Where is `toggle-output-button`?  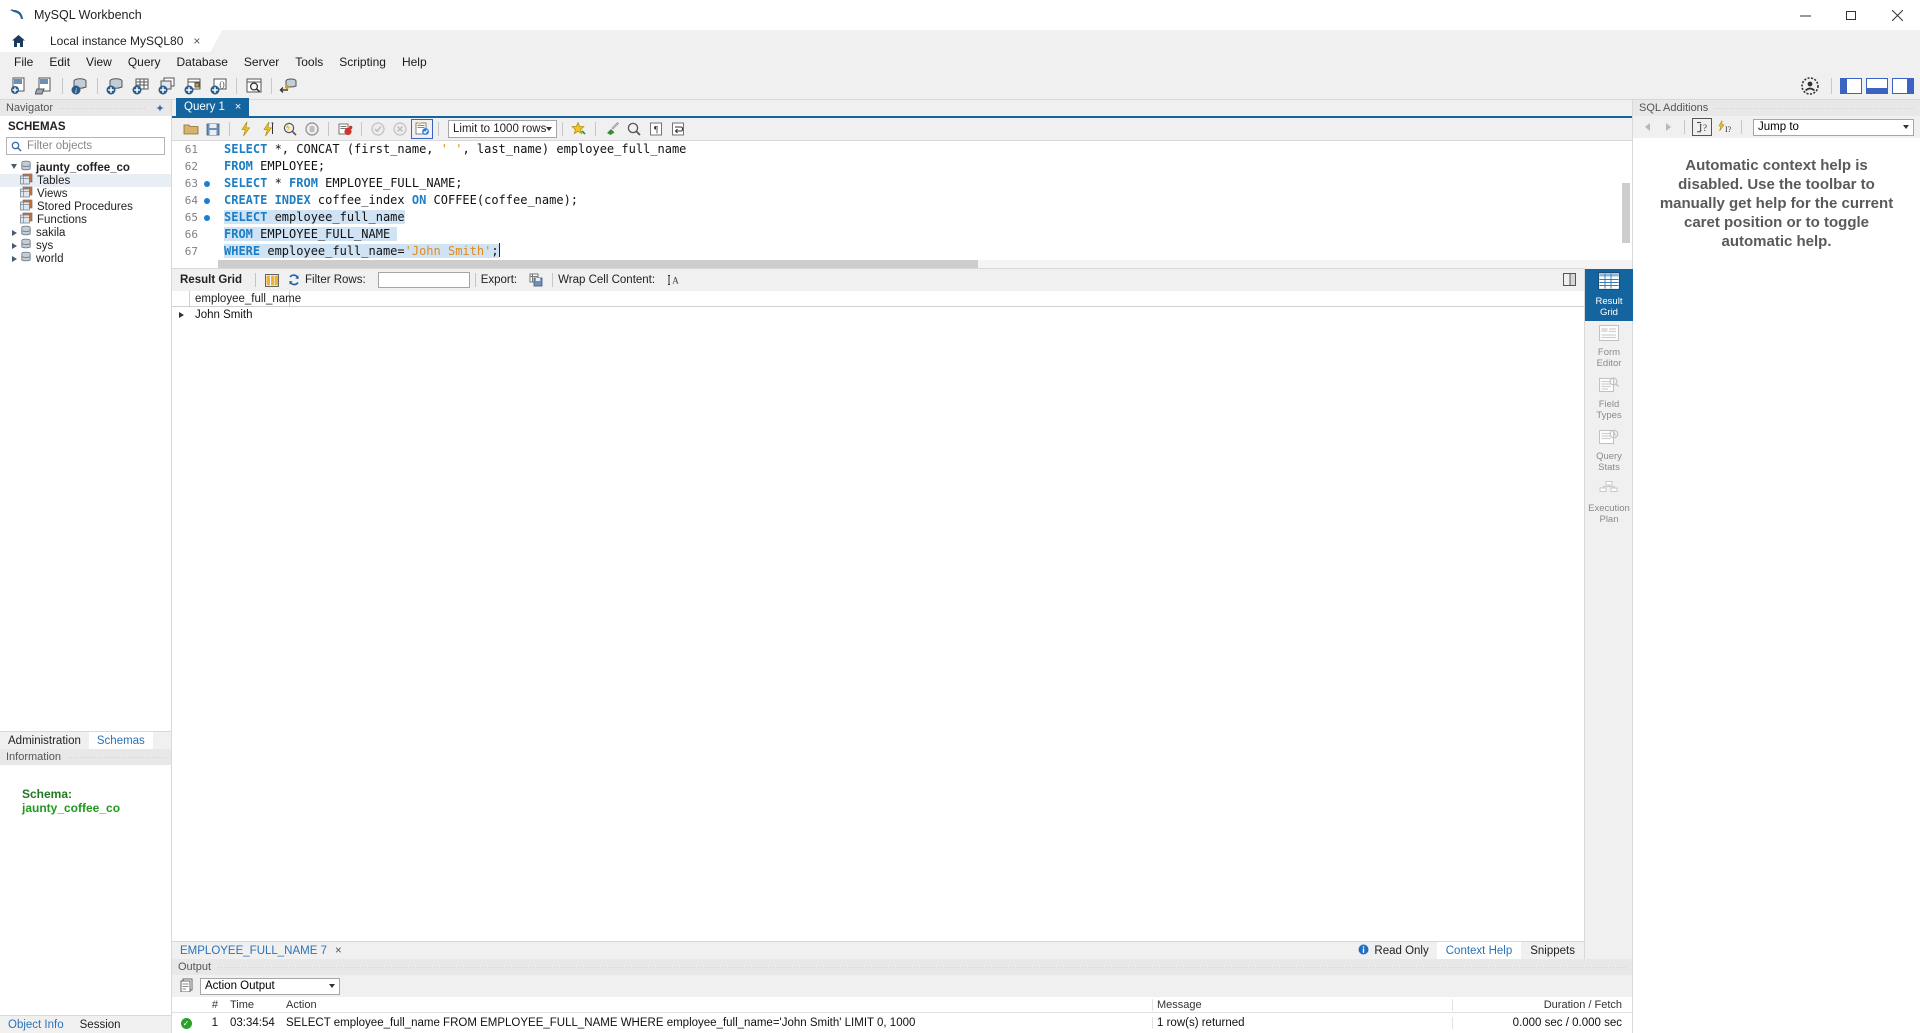 toggle-output-button is located at coordinates (1877, 86).